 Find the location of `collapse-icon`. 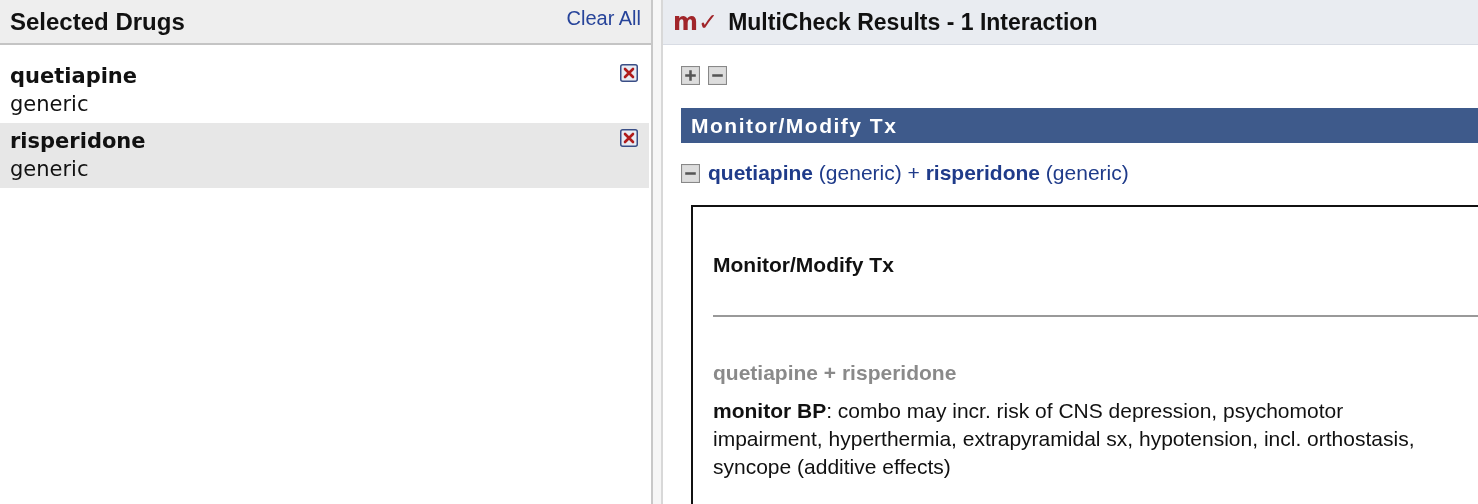

collapse-icon is located at coordinates (690, 173).